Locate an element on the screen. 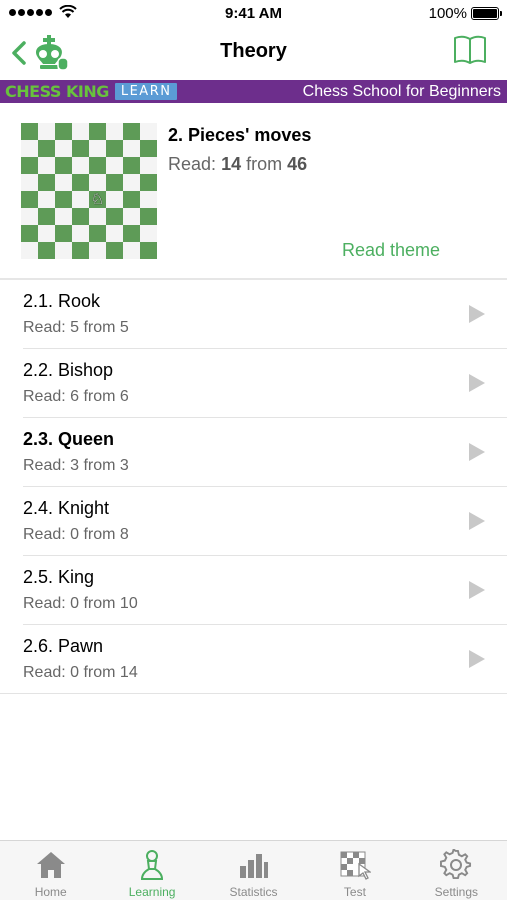  tab-bar: Home Learning Statistics Test Settings is located at coordinates (253, 870).